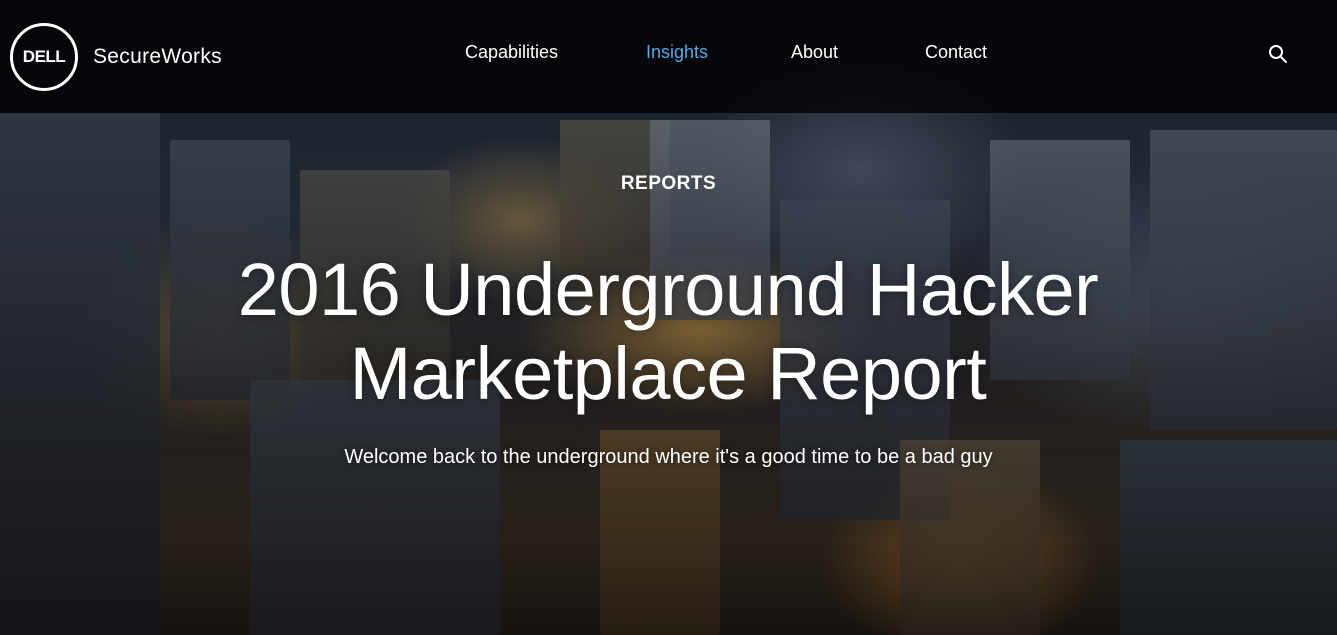 This screenshot has width=1337, height=635. I want to click on logo-link: DELL SecureWorks, so click(116, 57).